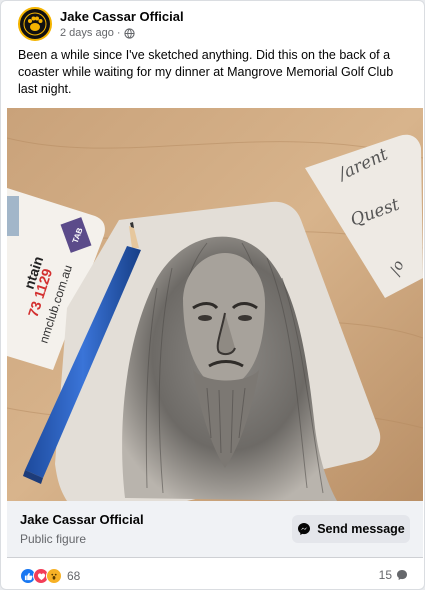 Image resolution: width=425 pixels, height=590 pixels. I want to click on globe-icon, so click(129, 33).